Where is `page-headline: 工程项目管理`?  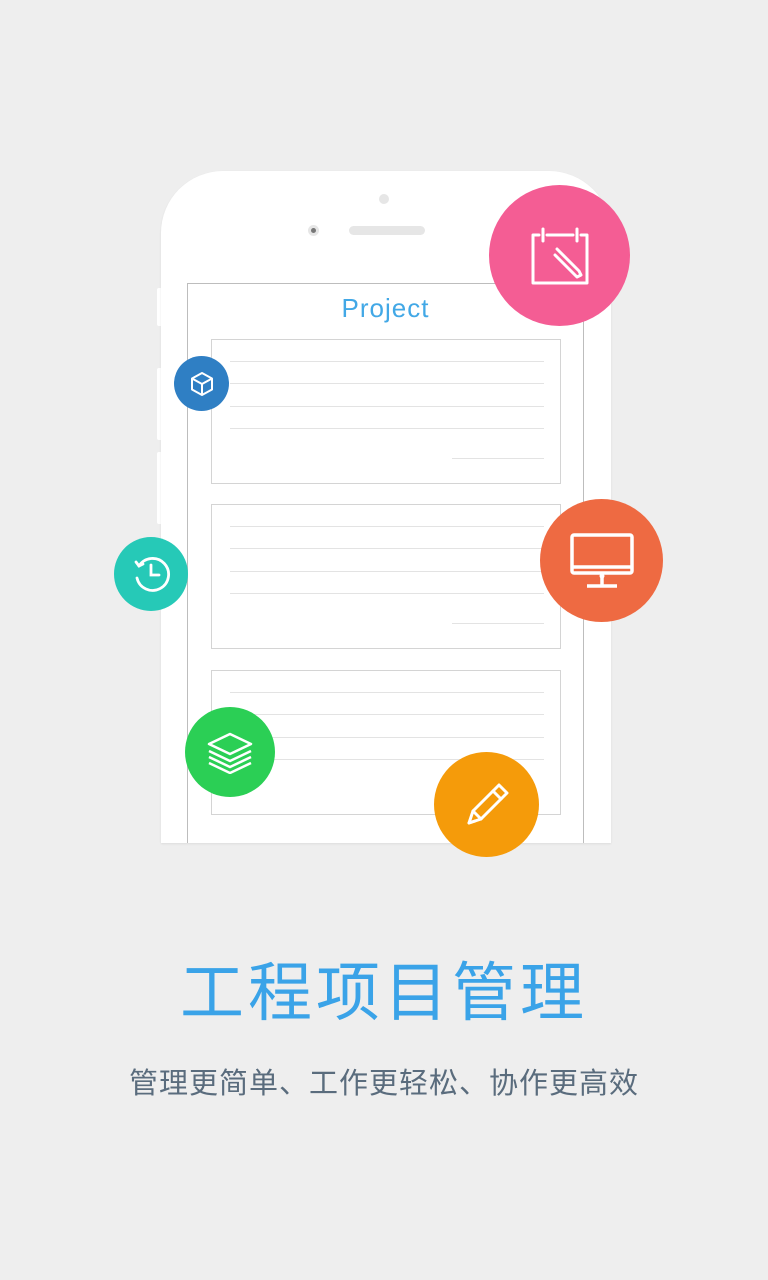
page-headline: 工程项目管理 is located at coordinates (384, 994).